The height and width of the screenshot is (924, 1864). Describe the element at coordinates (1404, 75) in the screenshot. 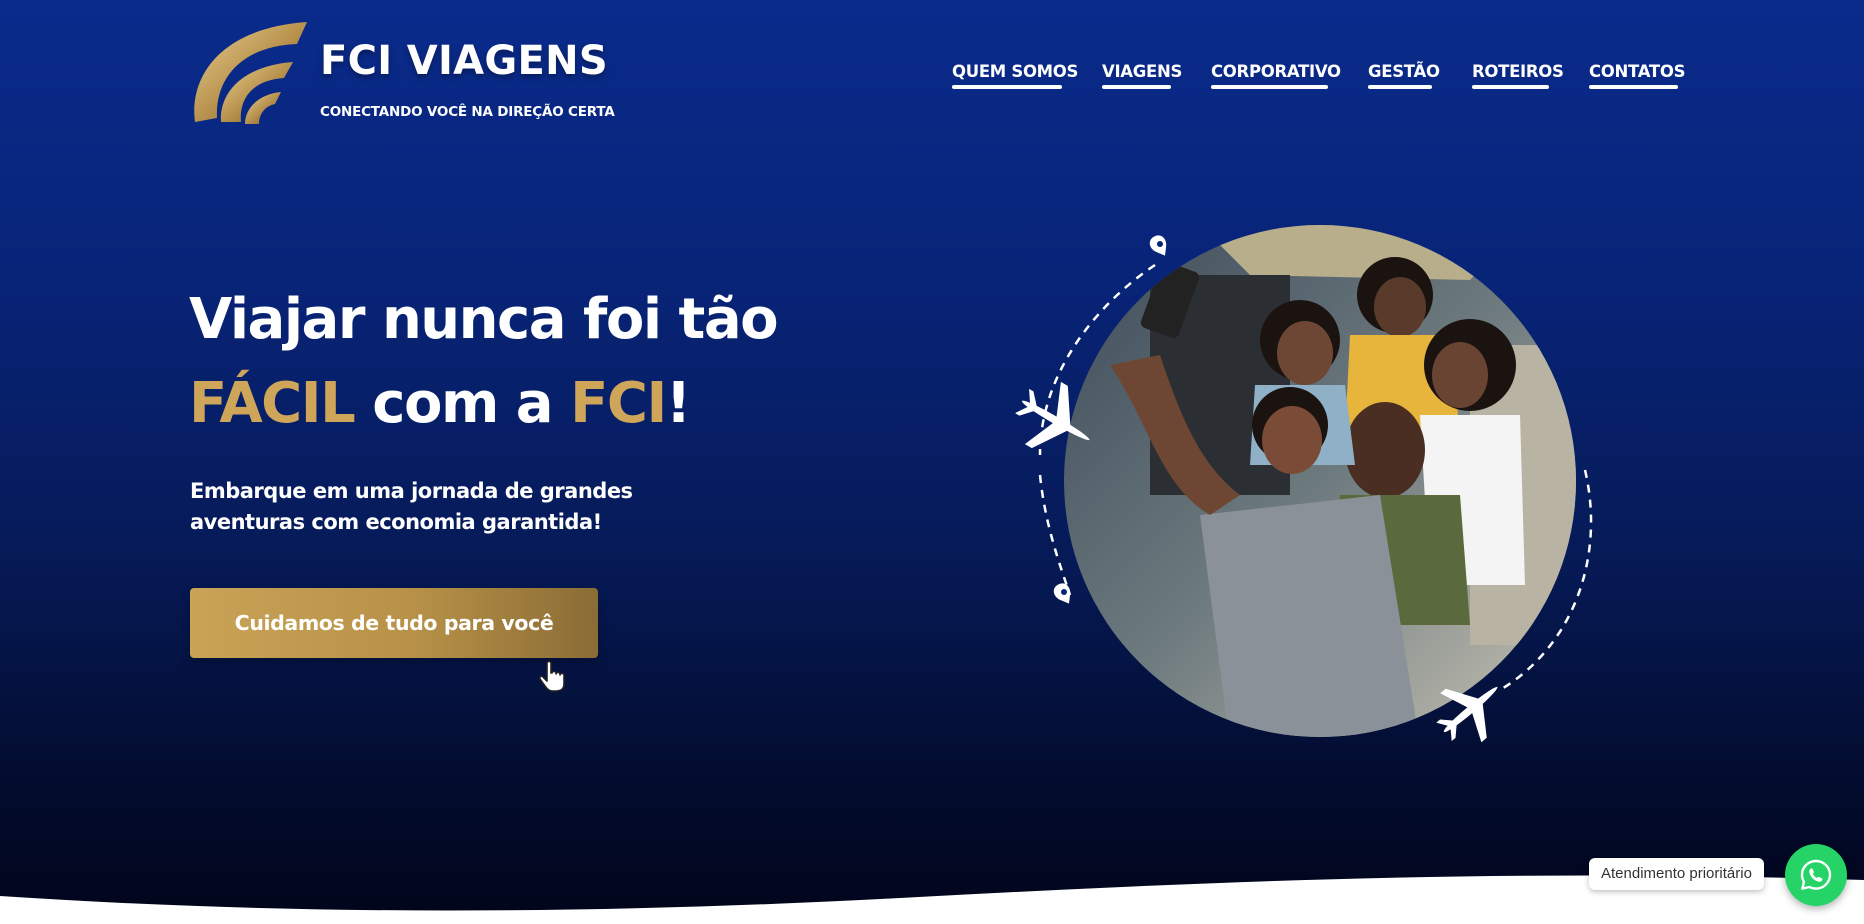

I see `nav-item-gestao: GESTÃO` at that location.